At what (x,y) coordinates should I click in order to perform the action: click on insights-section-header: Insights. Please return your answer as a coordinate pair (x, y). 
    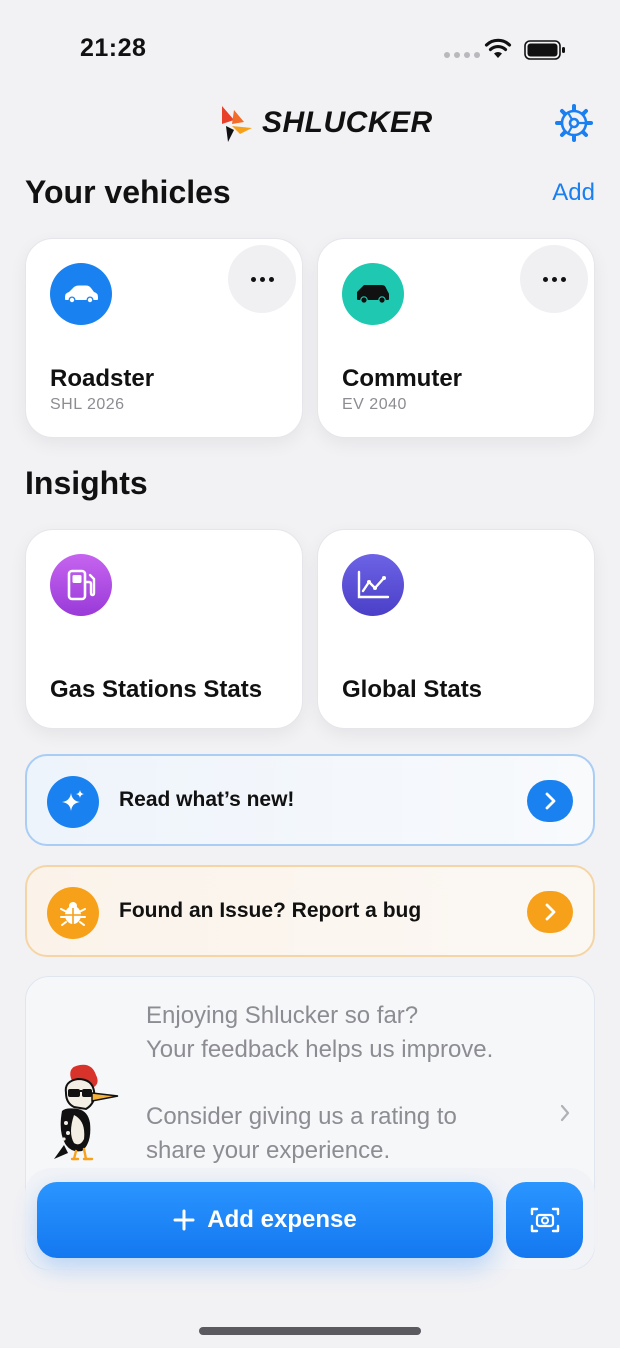
    Looking at the image, I should click on (310, 483).